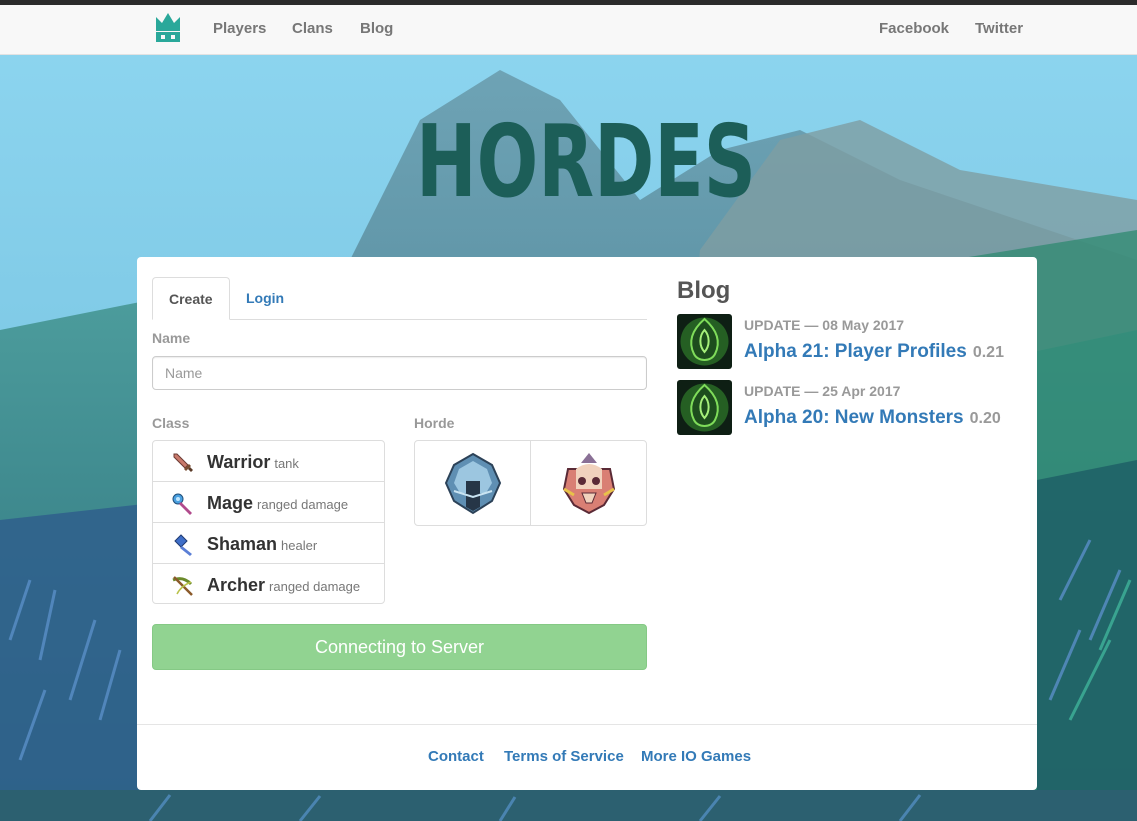 This screenshot has height=821, width=1137. I want to click on class-name-warrior: Warrior, so click(239, 462).